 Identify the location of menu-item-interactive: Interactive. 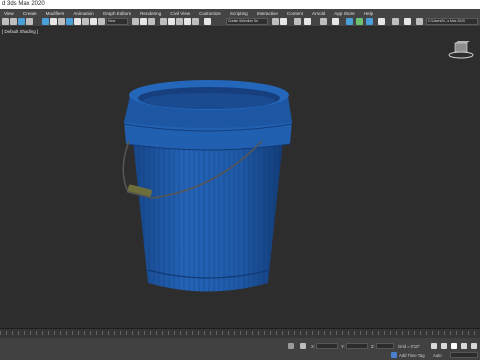
(267, 13).